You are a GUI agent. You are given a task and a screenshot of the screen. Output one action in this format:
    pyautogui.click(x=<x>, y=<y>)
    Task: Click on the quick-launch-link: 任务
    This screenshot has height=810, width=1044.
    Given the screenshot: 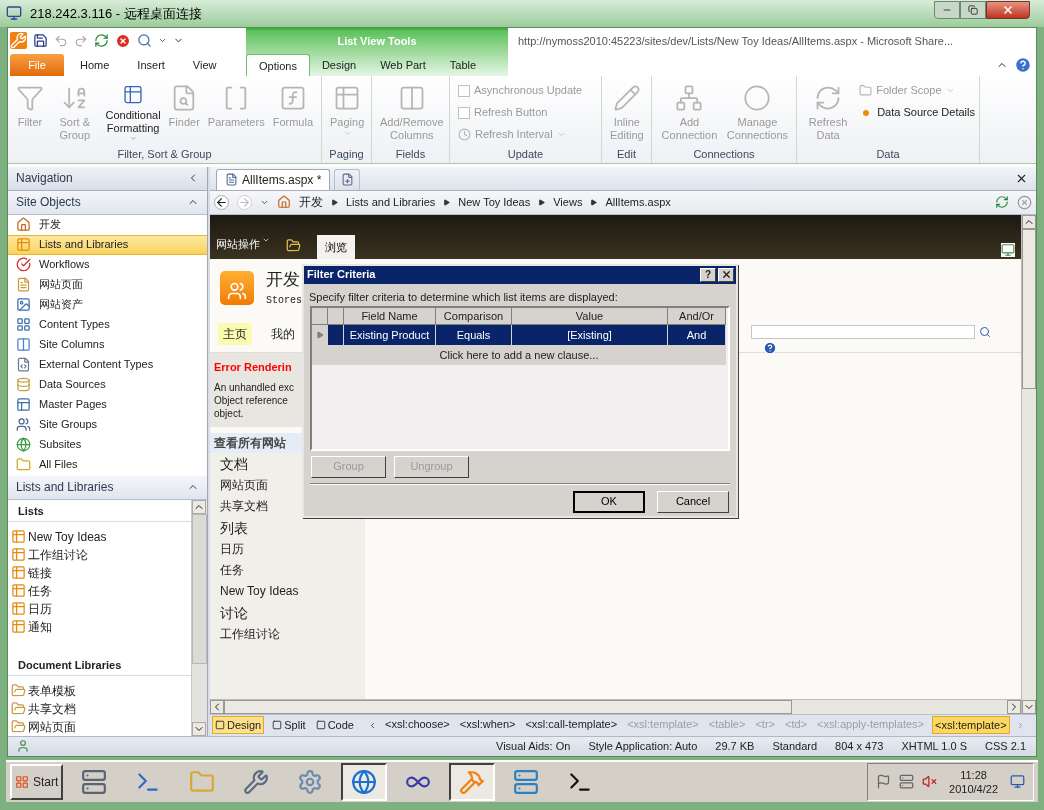 What is the action you would take?
    pyautogui.click(x=287, y=570)
    